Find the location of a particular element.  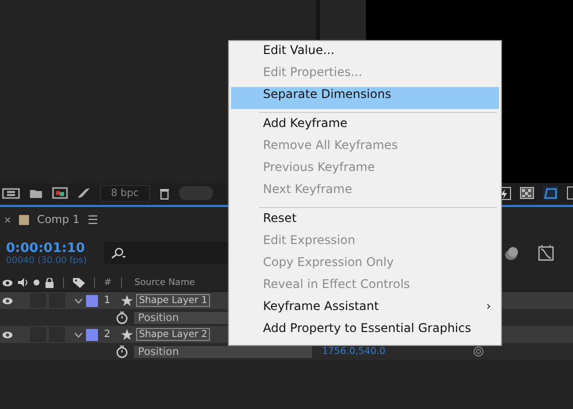

frame-info: 00040 (30.00 fps) is located at coordinates (46, 261).